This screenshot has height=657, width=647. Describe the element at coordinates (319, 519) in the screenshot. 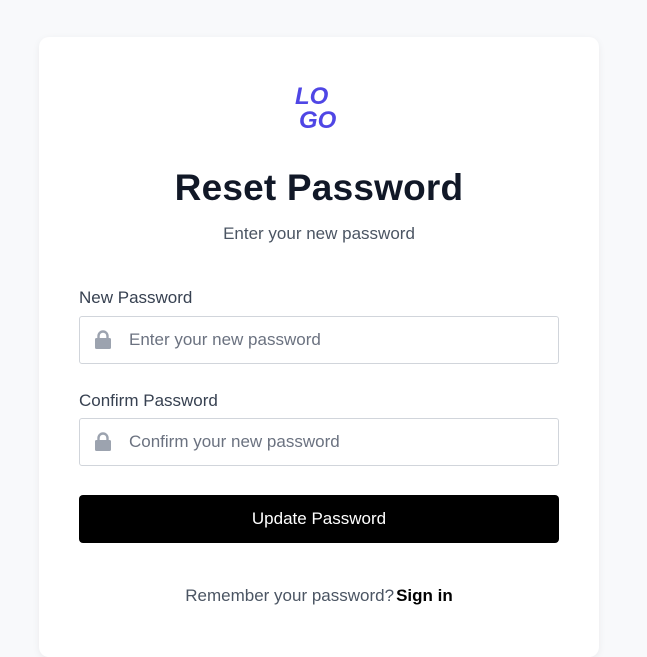

I see `update-password-button: Update Password` at that location.